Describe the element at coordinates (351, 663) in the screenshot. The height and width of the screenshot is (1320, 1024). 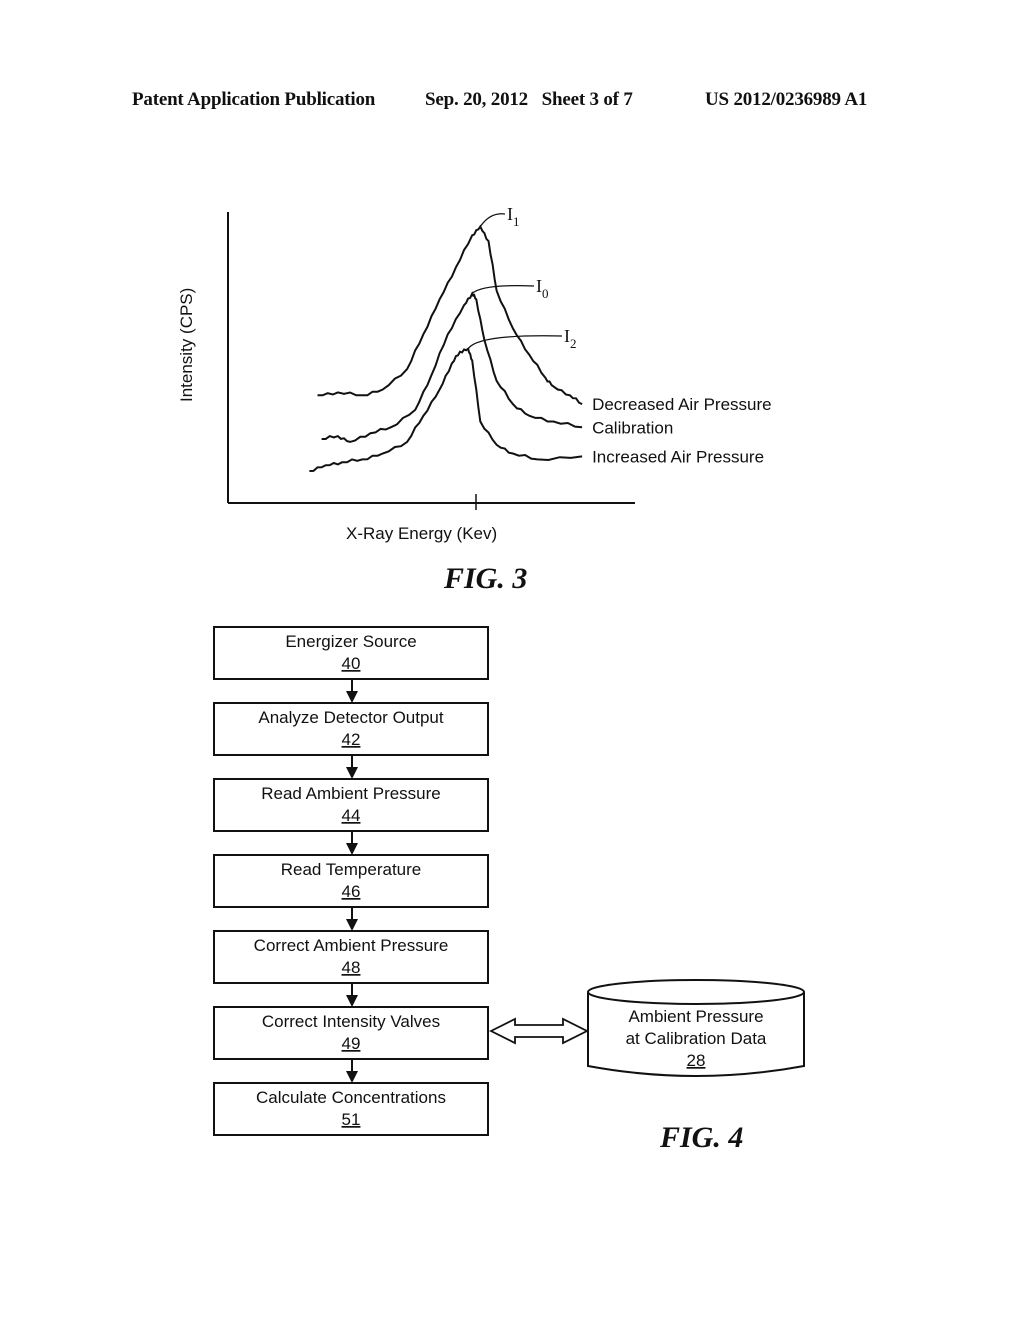
I see `step-ref: 40` at that location.